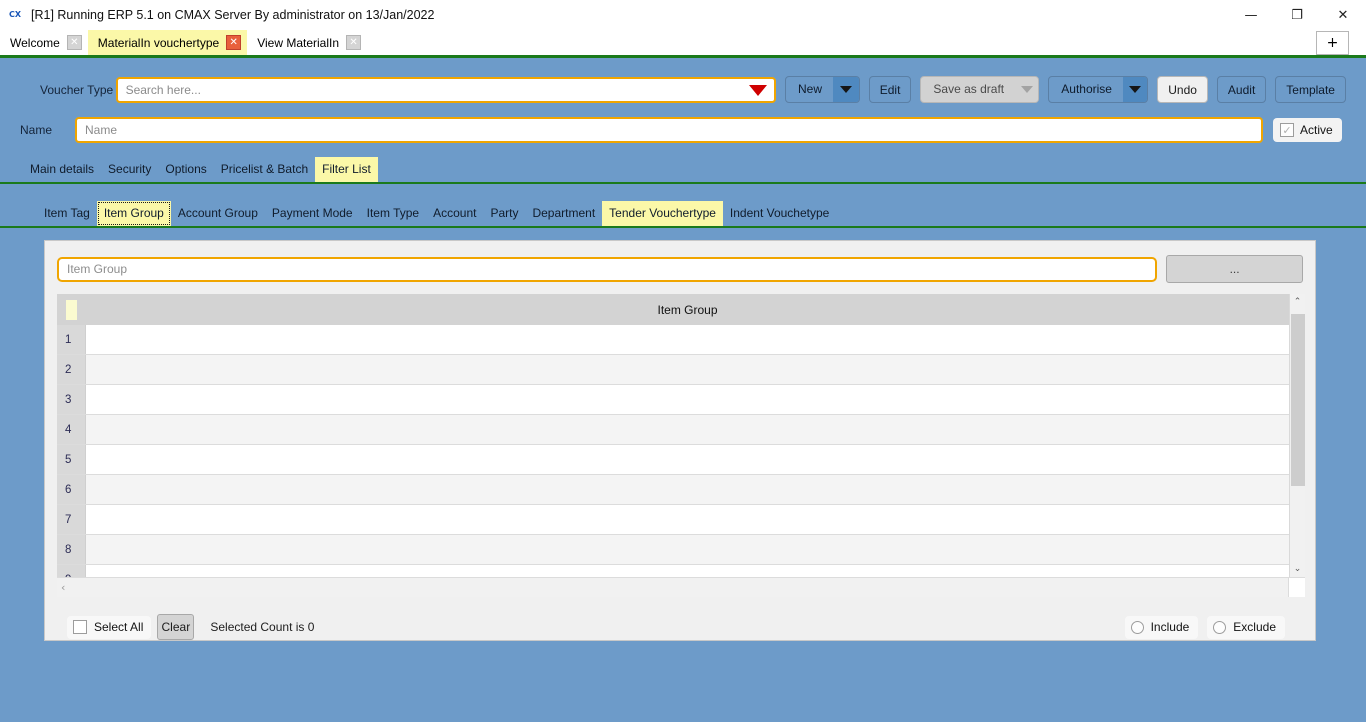 The image size is (1366, 725). Describe the element at coordinates (822, 89) in the screenshot. I see `new-button: New` at that location.